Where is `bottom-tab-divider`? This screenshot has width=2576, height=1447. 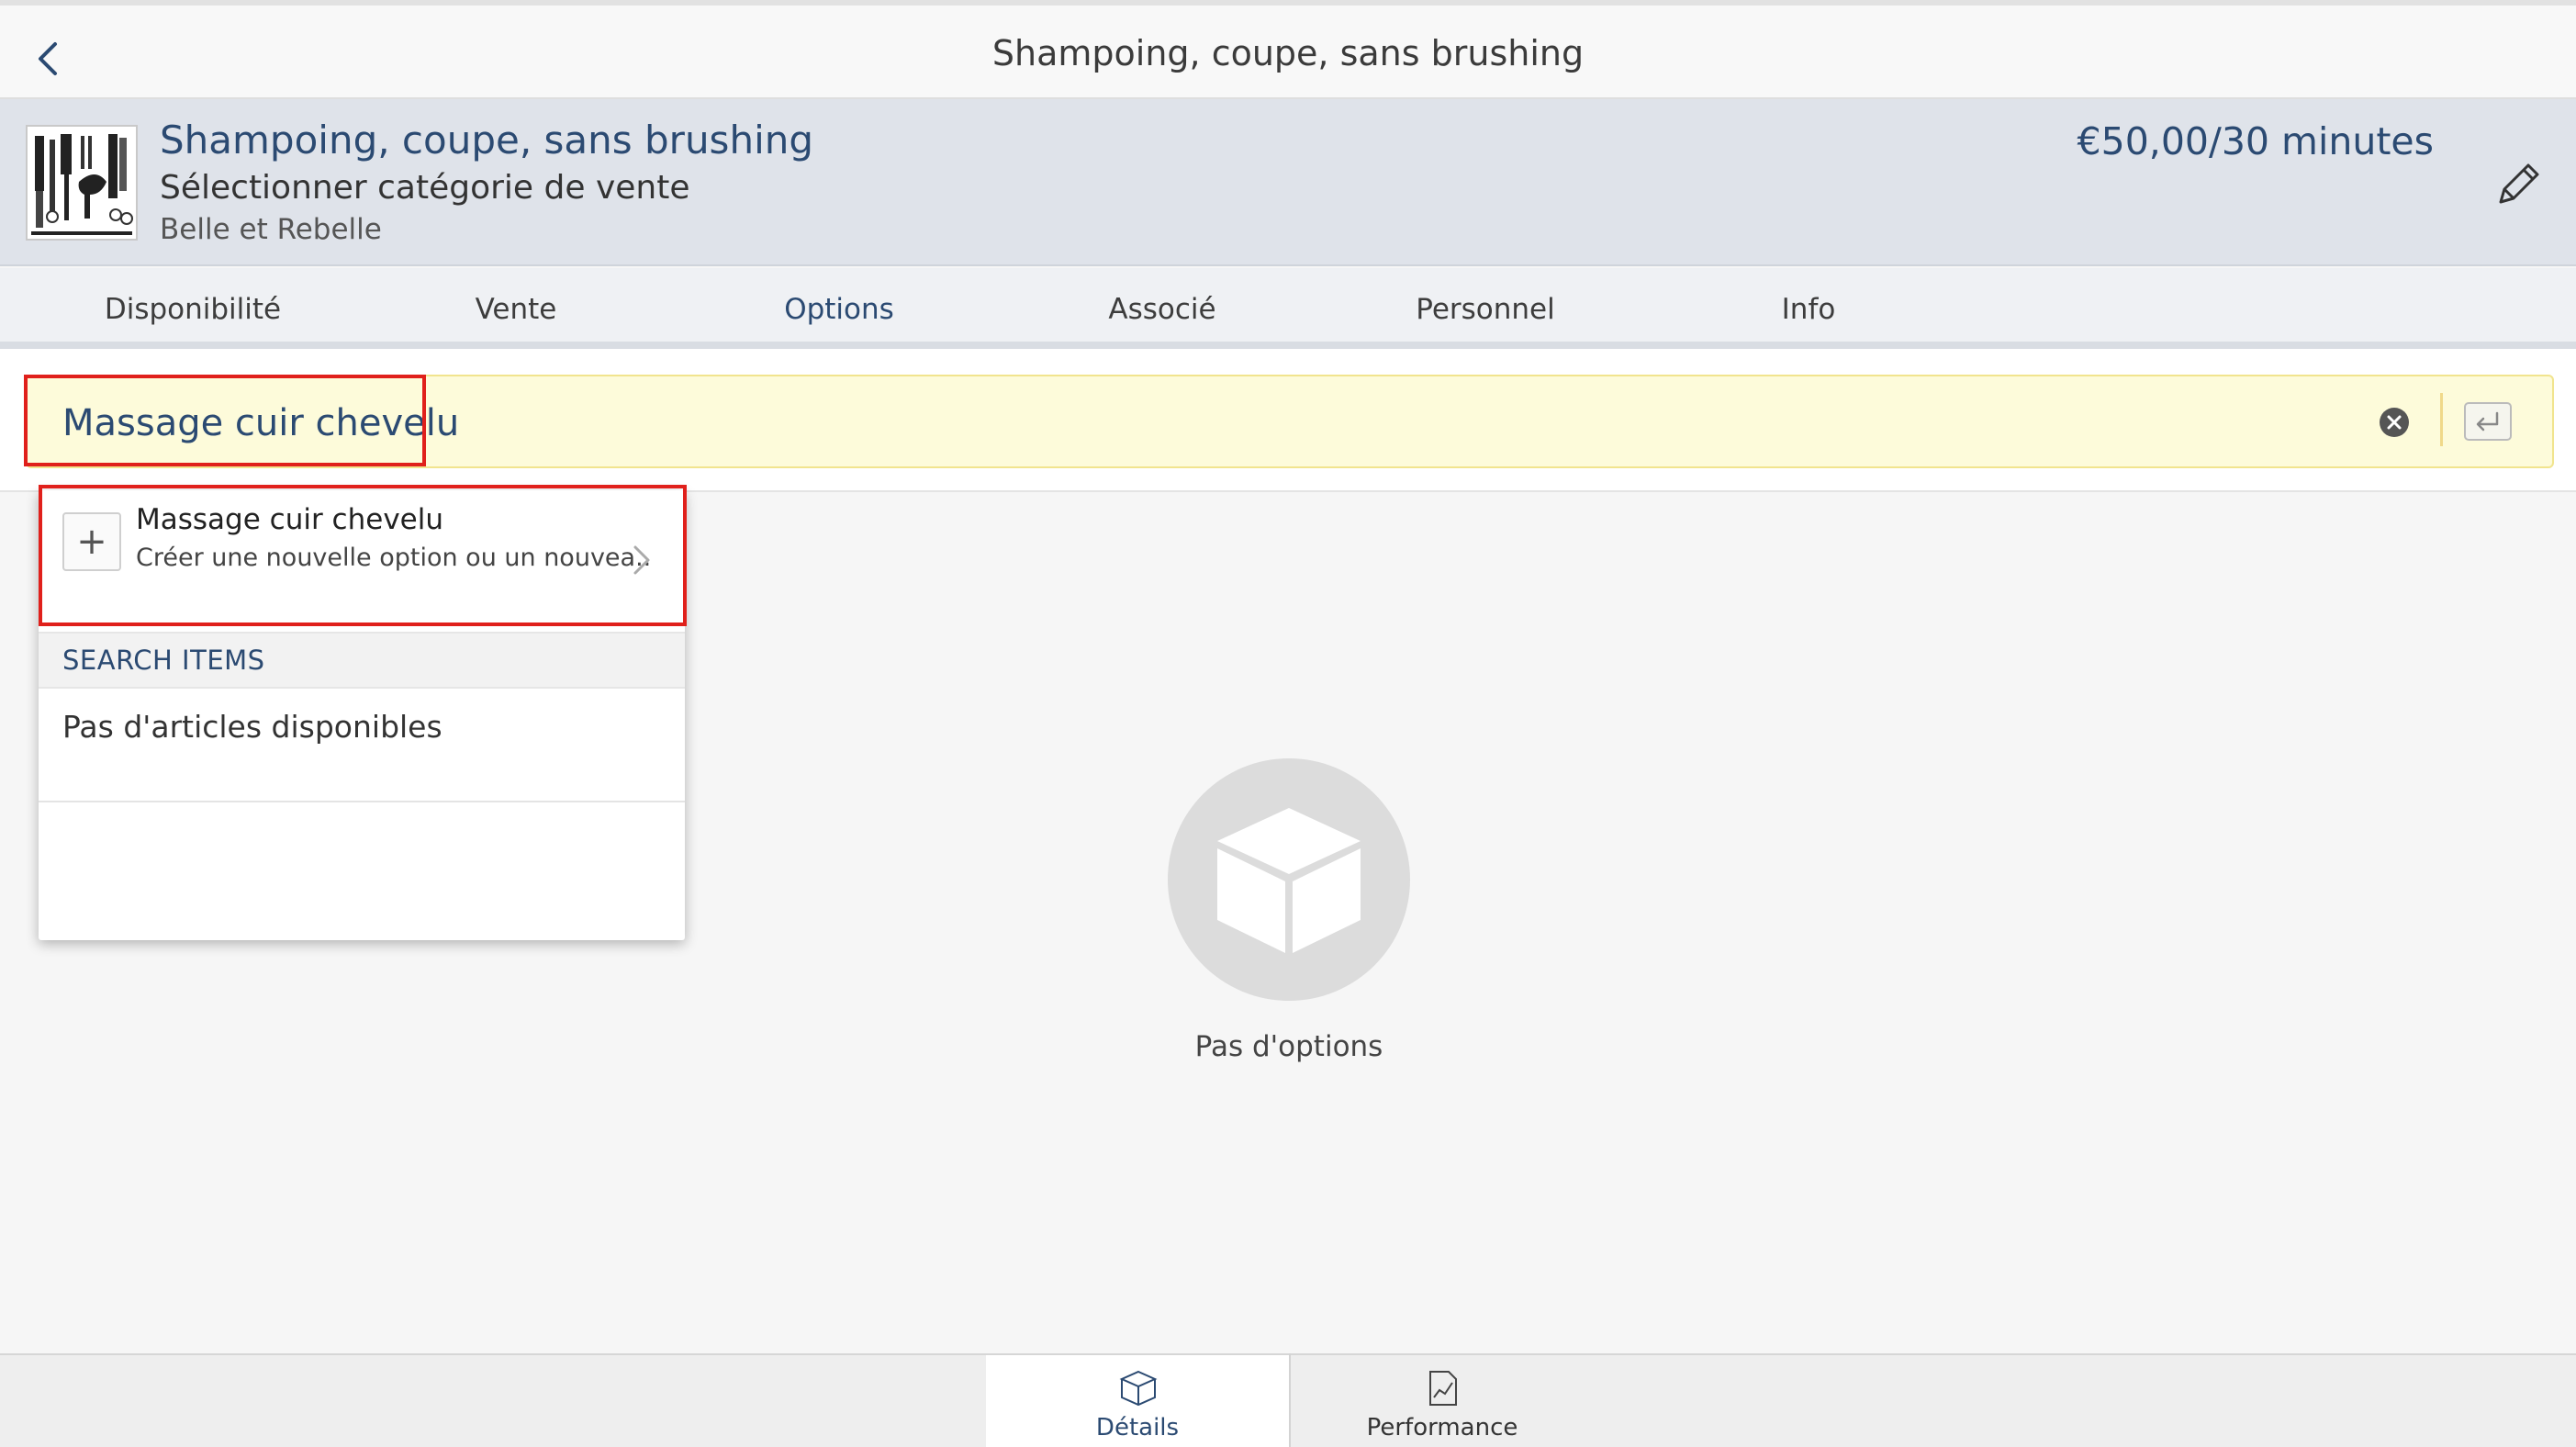
bottom-tab-divider is located at coordinates (1290, 1400).